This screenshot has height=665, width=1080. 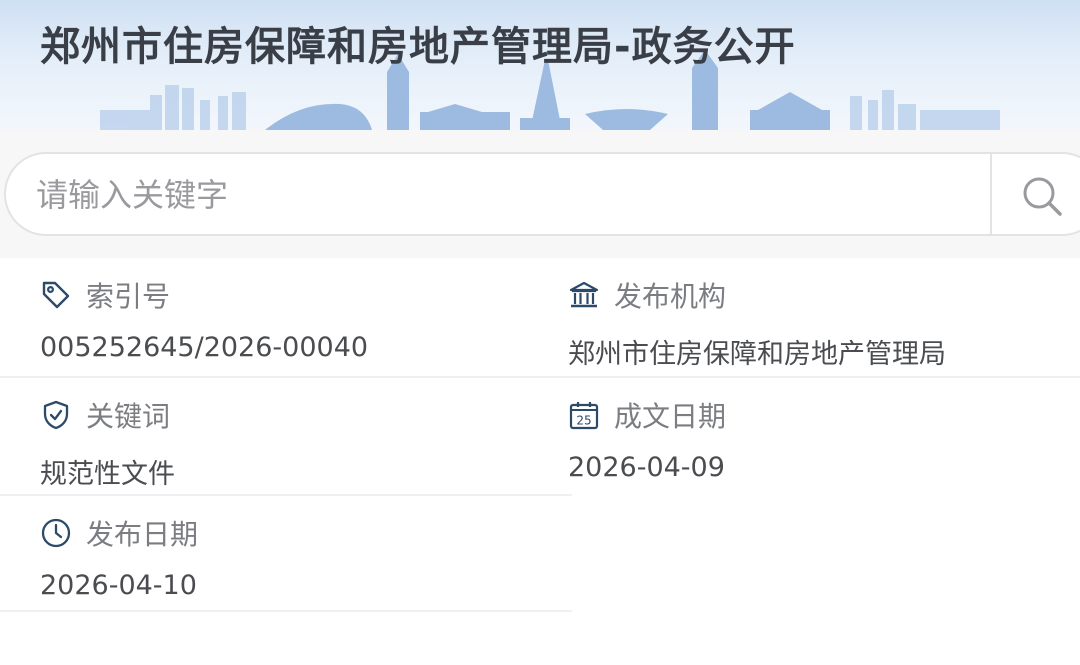 What do you see at coordinates (56, 533) in the screenshot?
I see `clock-icon` at bounding box center [56, 533].